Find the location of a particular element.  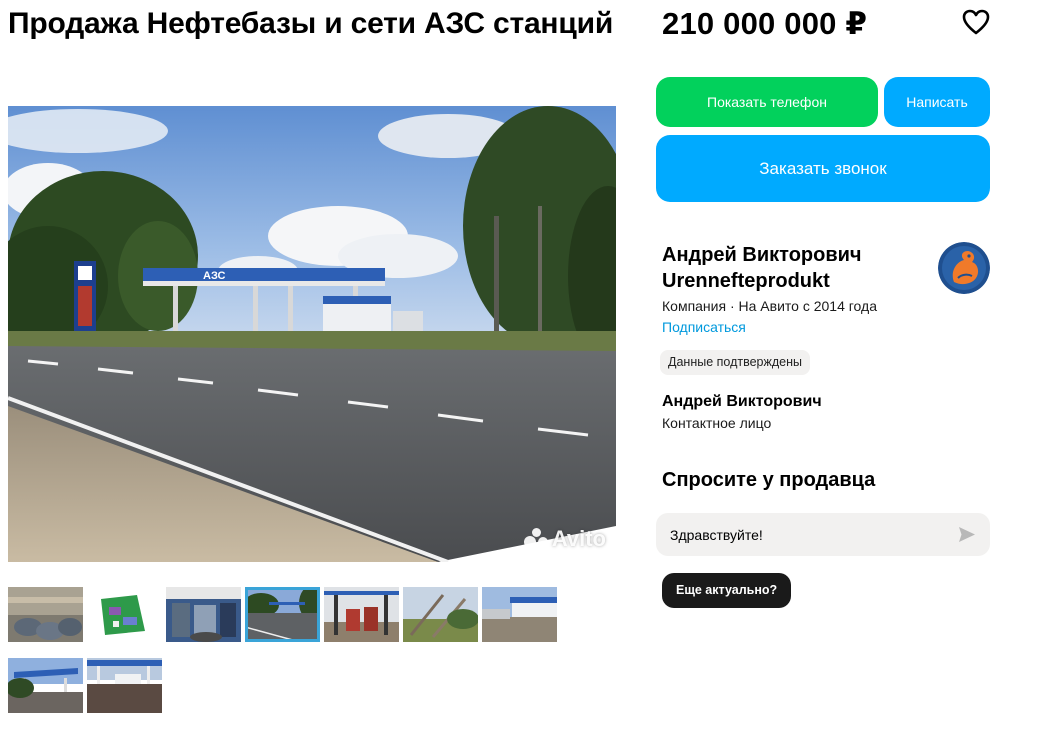

listing-price: 210 000 000 ₽ is located at coordinates (765, 23).